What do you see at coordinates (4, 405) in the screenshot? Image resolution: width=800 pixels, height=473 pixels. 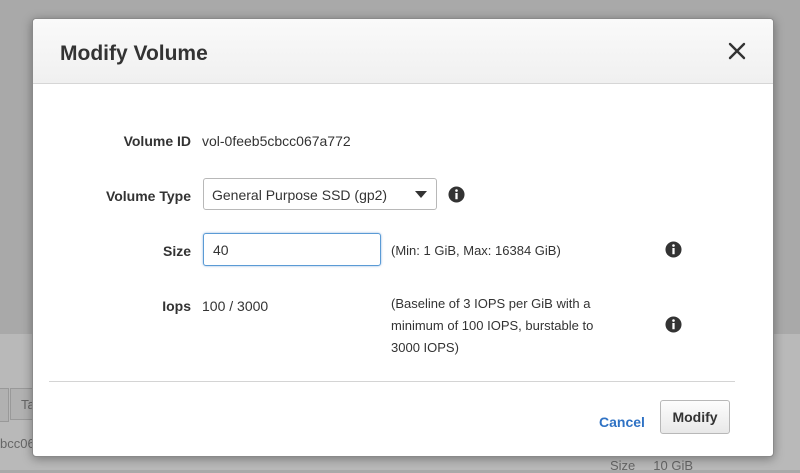 I see `background-tab` at bounding box center [4, 405].